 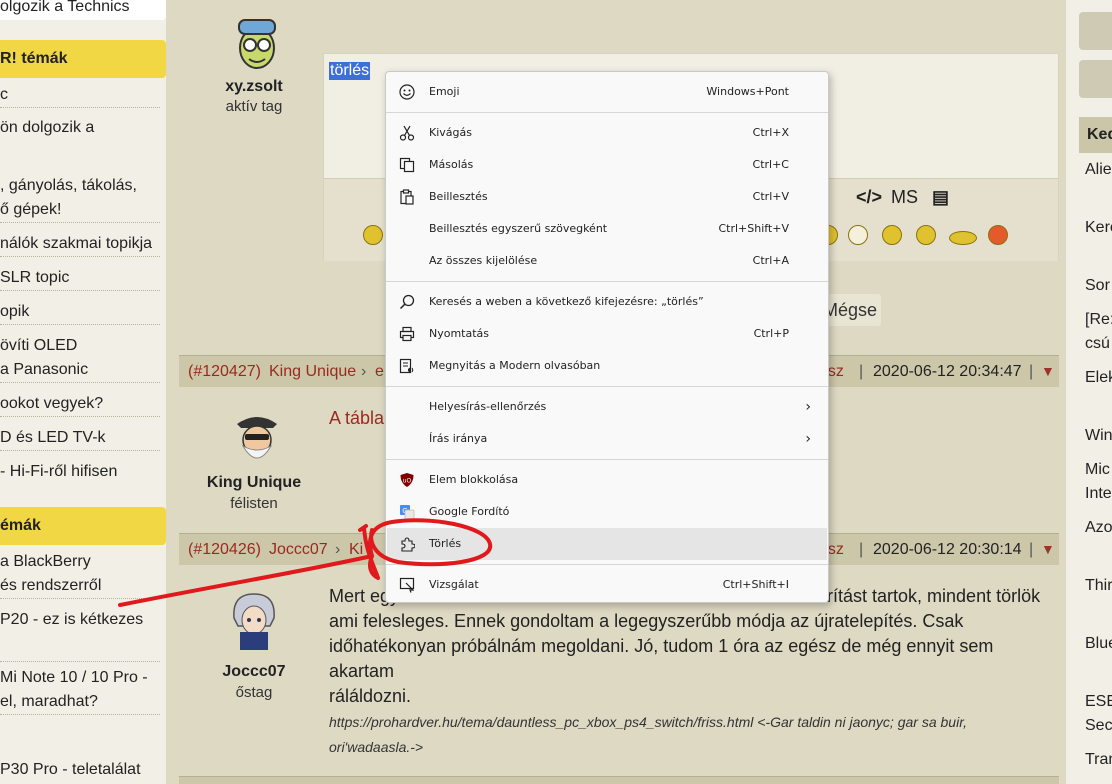 What do you see at coordinates (83, 59) in the screenshot?
I see `sidebar-heading: R! témák` at bounding box center [83, 59].